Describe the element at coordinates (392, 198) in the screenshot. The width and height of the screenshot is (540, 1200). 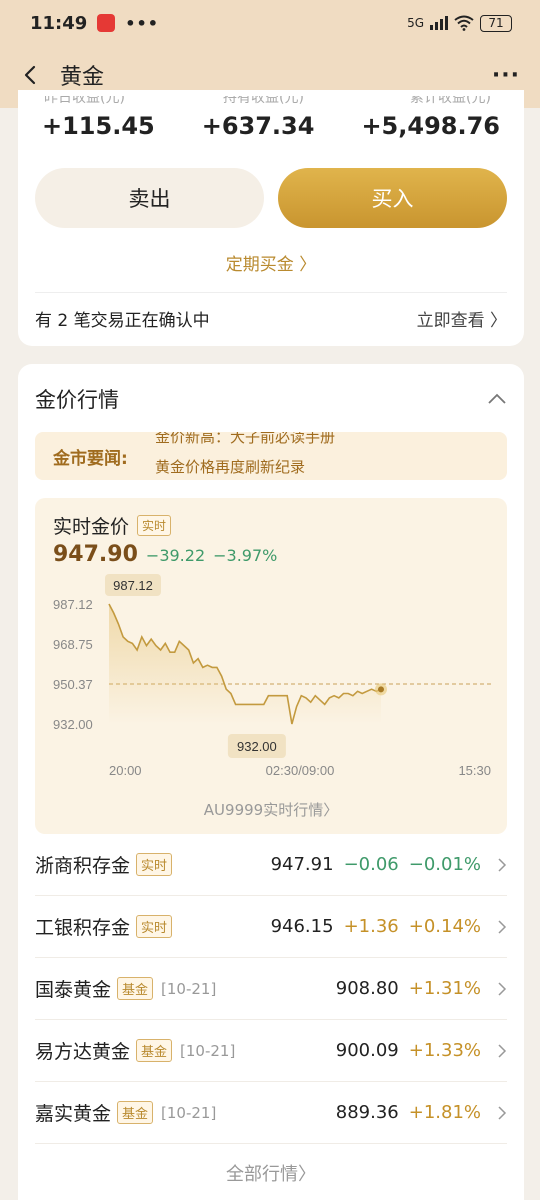
I see `buy-button: 买入` at that location.